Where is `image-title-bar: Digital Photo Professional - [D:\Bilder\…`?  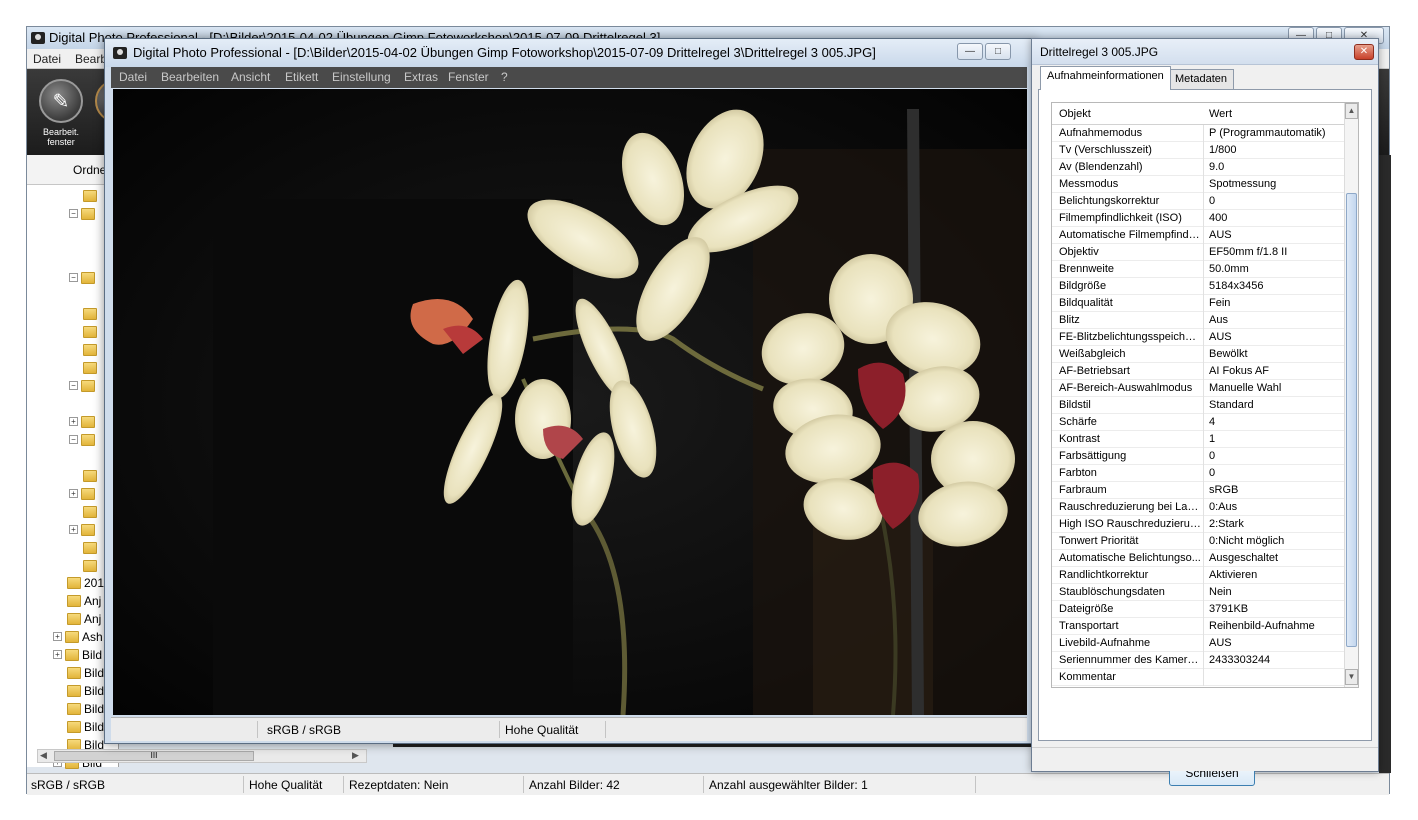
image-title-bar: Digital Photo Professional - [D:\Bilder\… is located at coordinates (569, 53).